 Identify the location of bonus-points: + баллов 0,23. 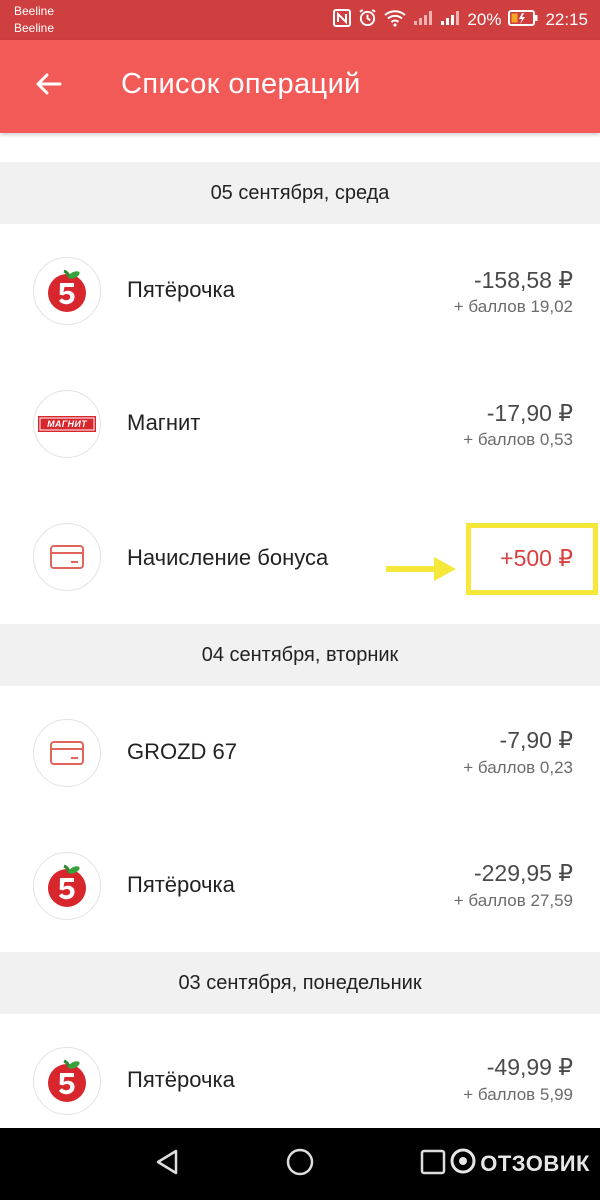
(518, 767).